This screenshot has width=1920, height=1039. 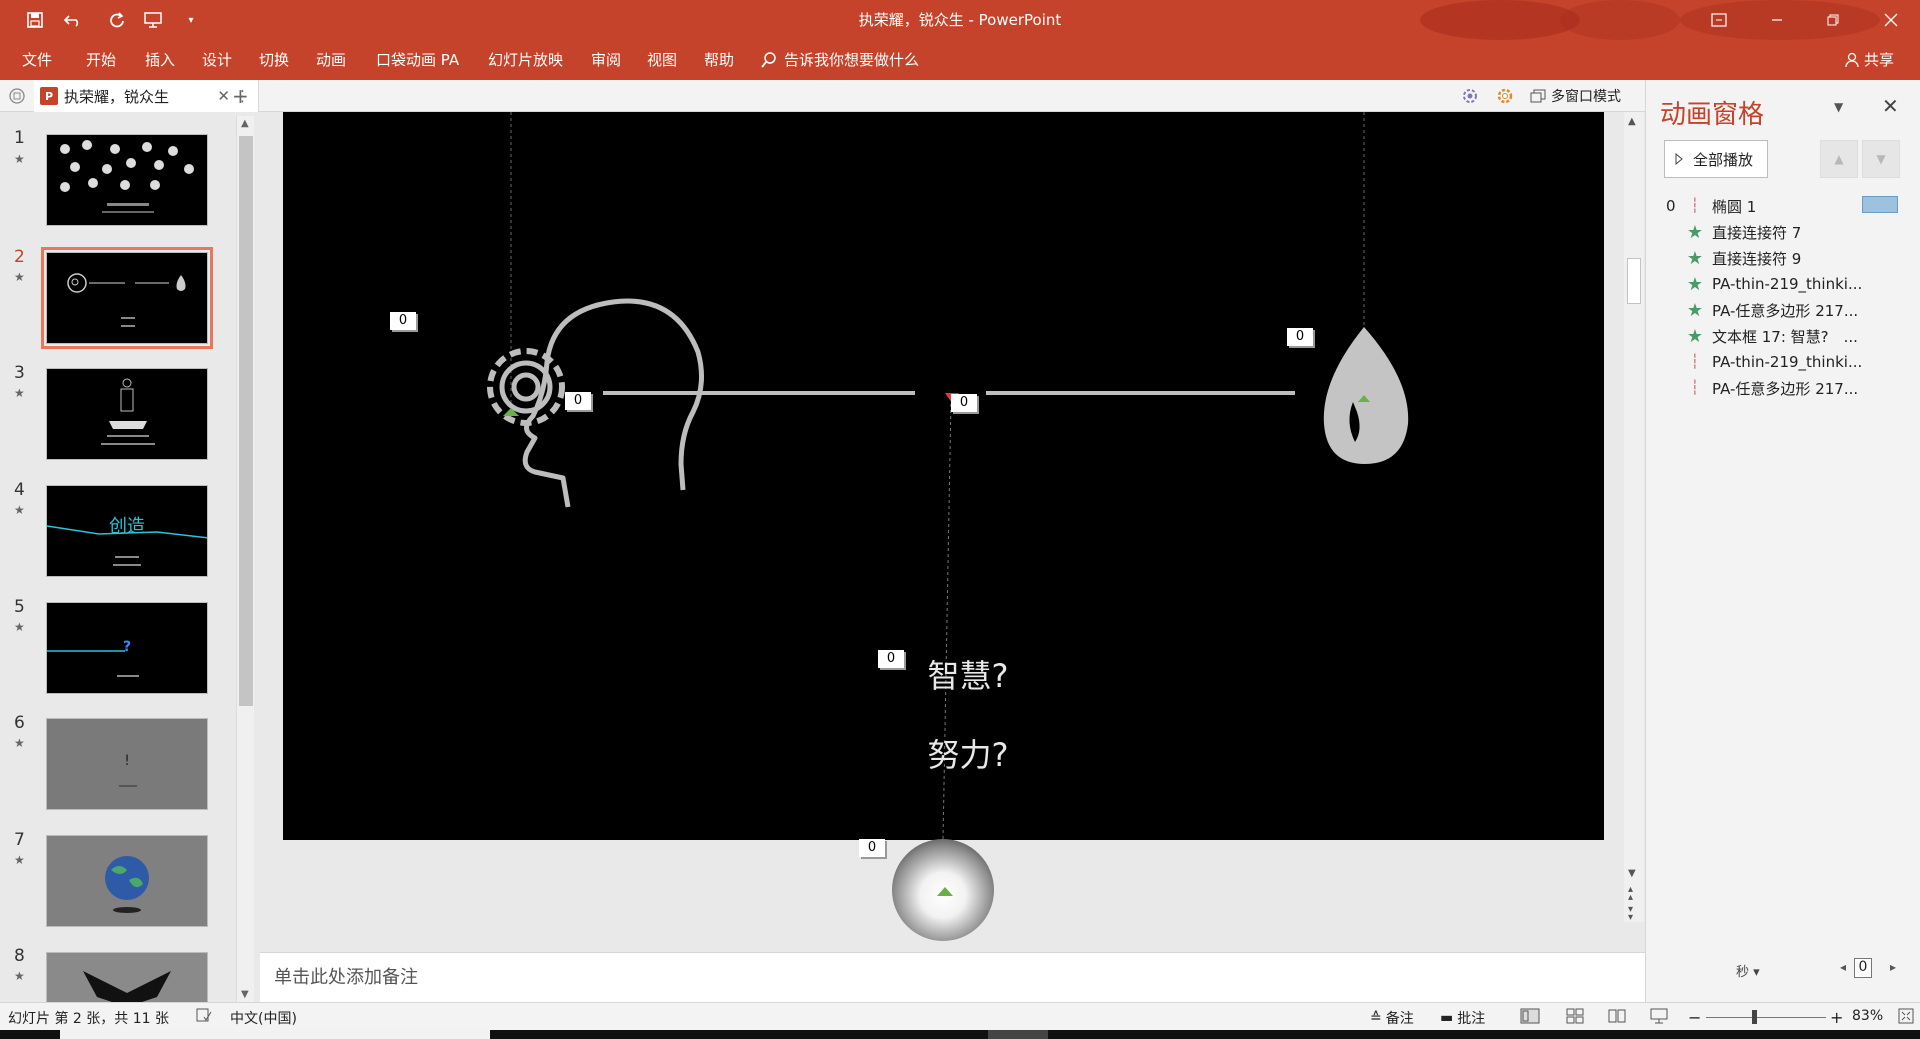 I want to click on slide-text-wisdom: 智慧?, so click(x=968, y=676).